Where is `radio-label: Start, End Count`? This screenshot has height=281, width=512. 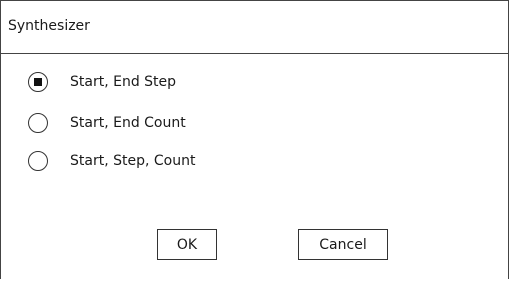 radio-label: Start, End Count is located at coordinates (128, 123).